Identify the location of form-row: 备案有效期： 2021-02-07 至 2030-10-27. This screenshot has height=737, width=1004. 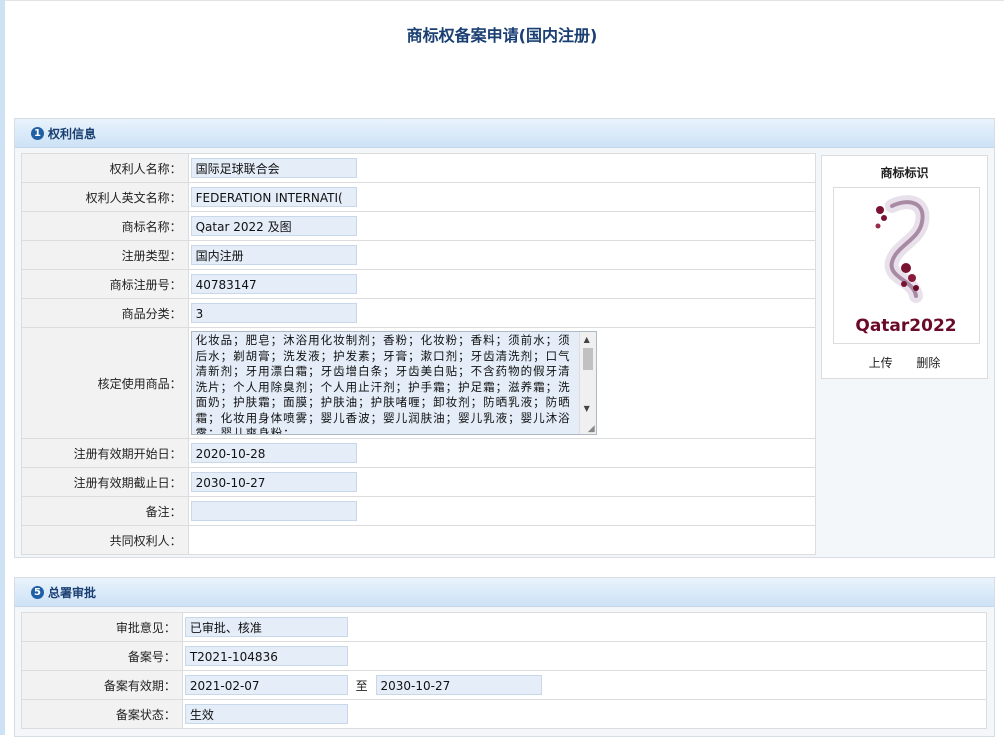
(504, 685).